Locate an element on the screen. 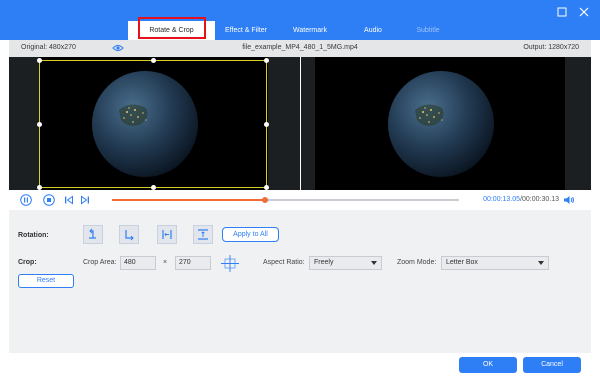  window-controls is located at coordinates (573, 12).